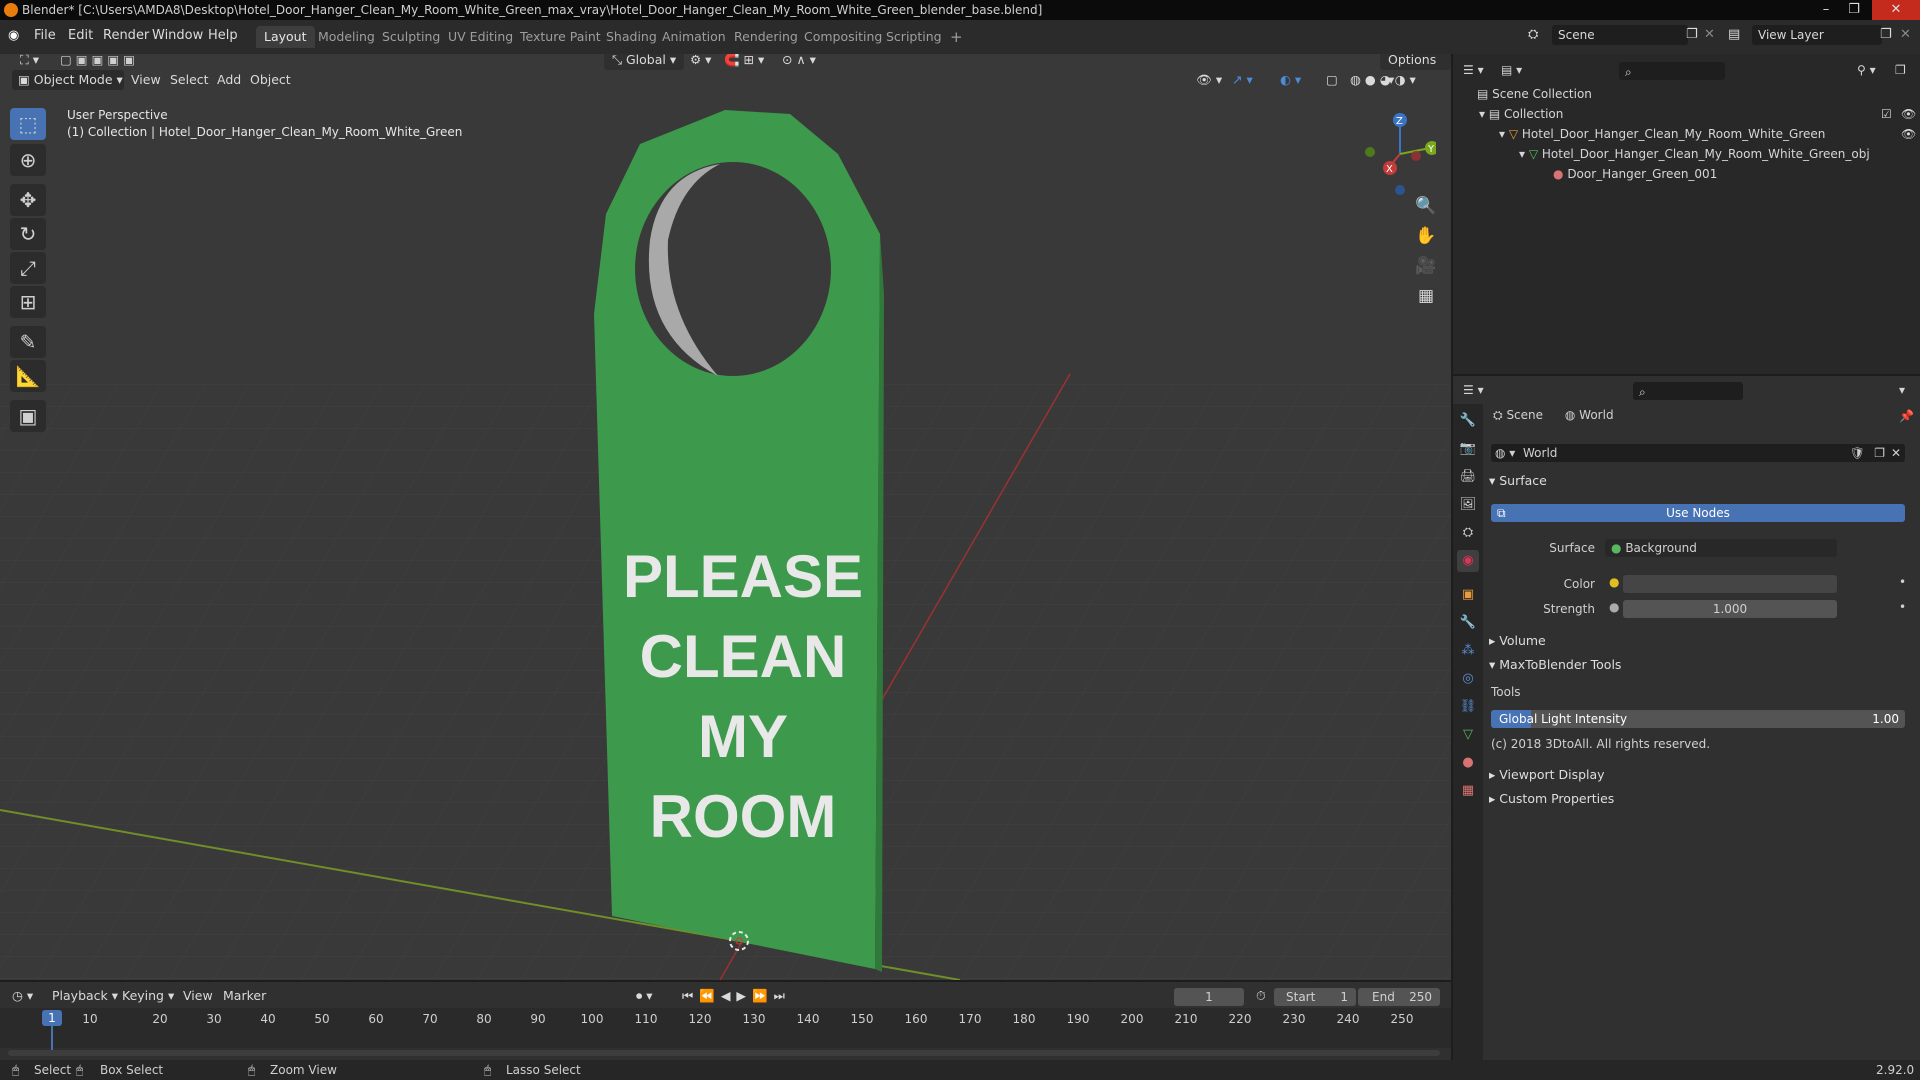 The height and width of the screenshot is (1080, 1920). I want to click on new-world-icon: ❐, so click(1879, 453).